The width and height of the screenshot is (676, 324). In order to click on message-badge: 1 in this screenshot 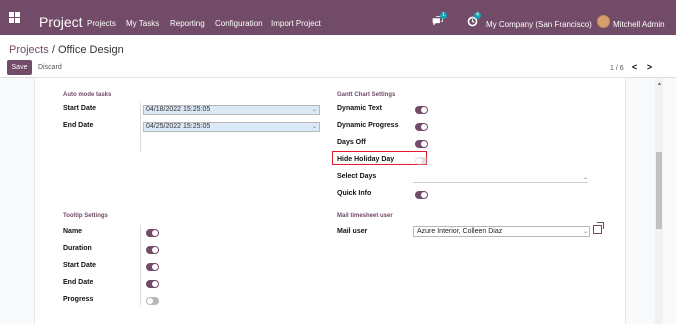, I will do `click(443, 15)`.